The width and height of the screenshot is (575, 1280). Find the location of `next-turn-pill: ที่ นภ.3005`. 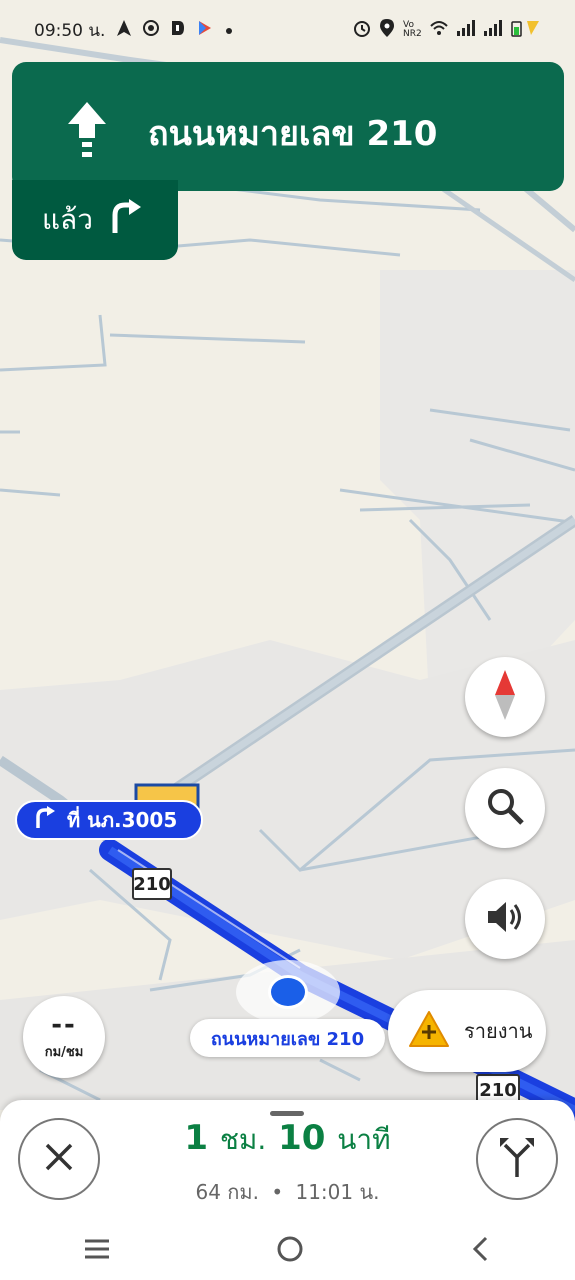

next-turn-pill: ที่ นภ.3005 is located at coordinates (109, 820).